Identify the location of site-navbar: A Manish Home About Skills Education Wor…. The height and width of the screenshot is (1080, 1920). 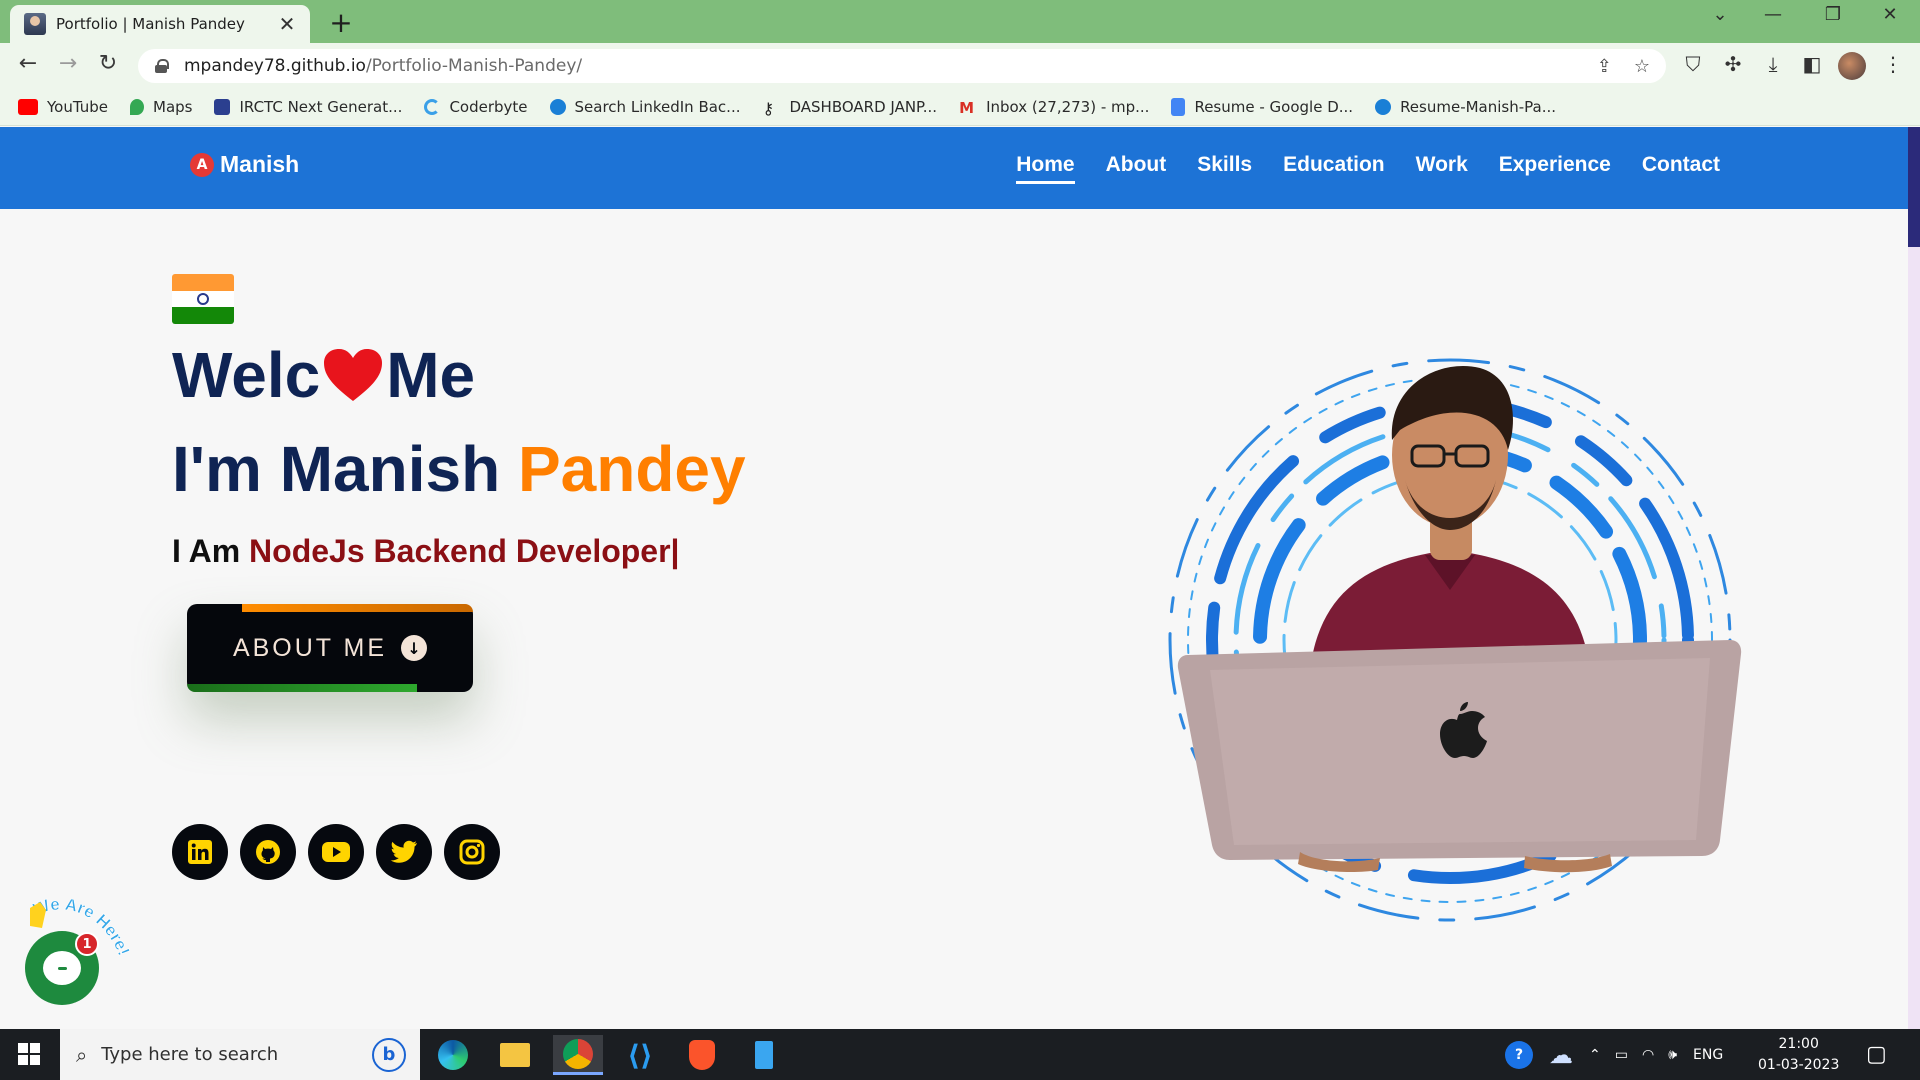
(960, 168).